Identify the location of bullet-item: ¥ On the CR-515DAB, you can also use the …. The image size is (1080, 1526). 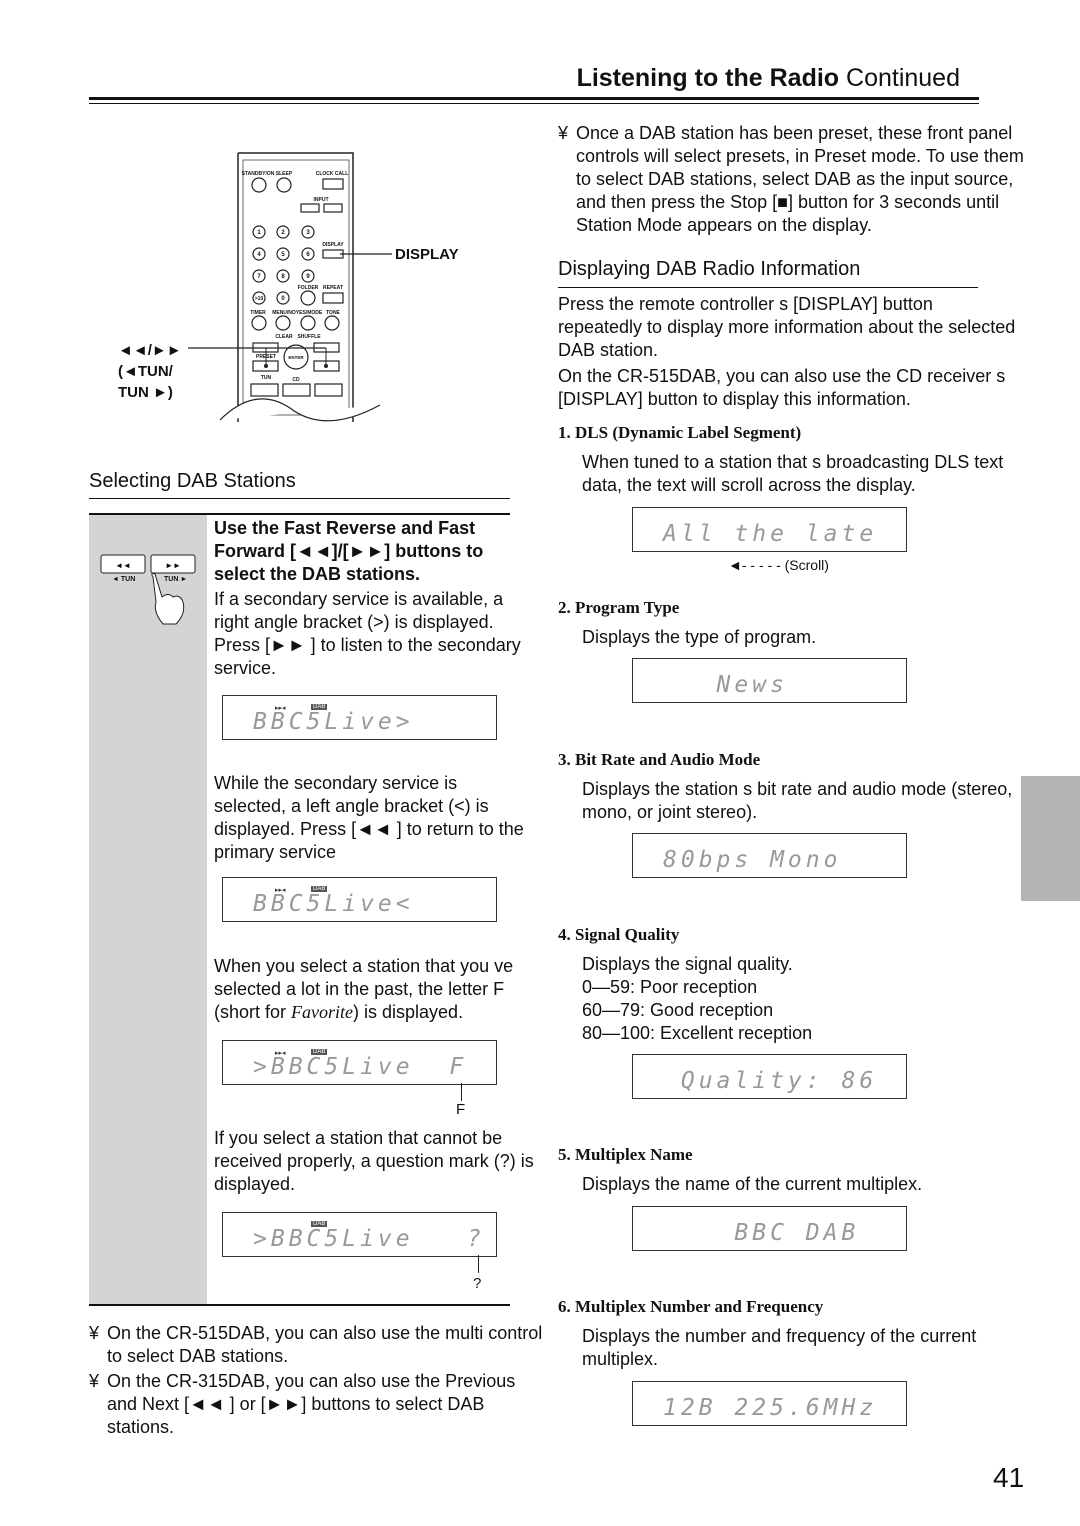
(316, 1345).